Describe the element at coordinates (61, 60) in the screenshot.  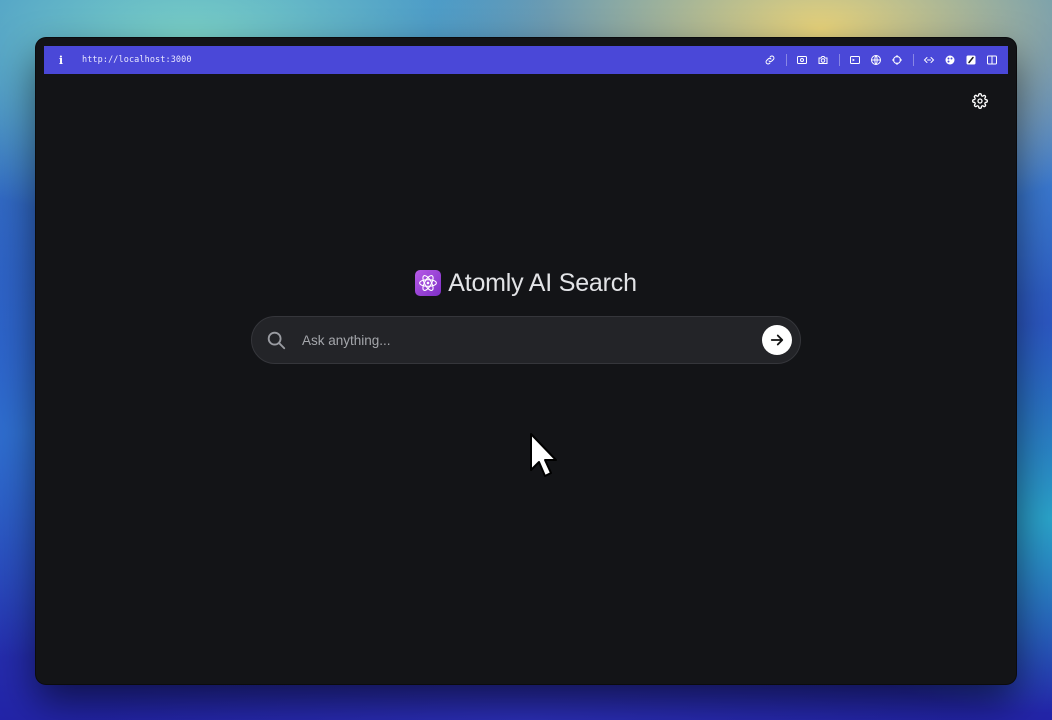
I see `info-icon: i` at that location.